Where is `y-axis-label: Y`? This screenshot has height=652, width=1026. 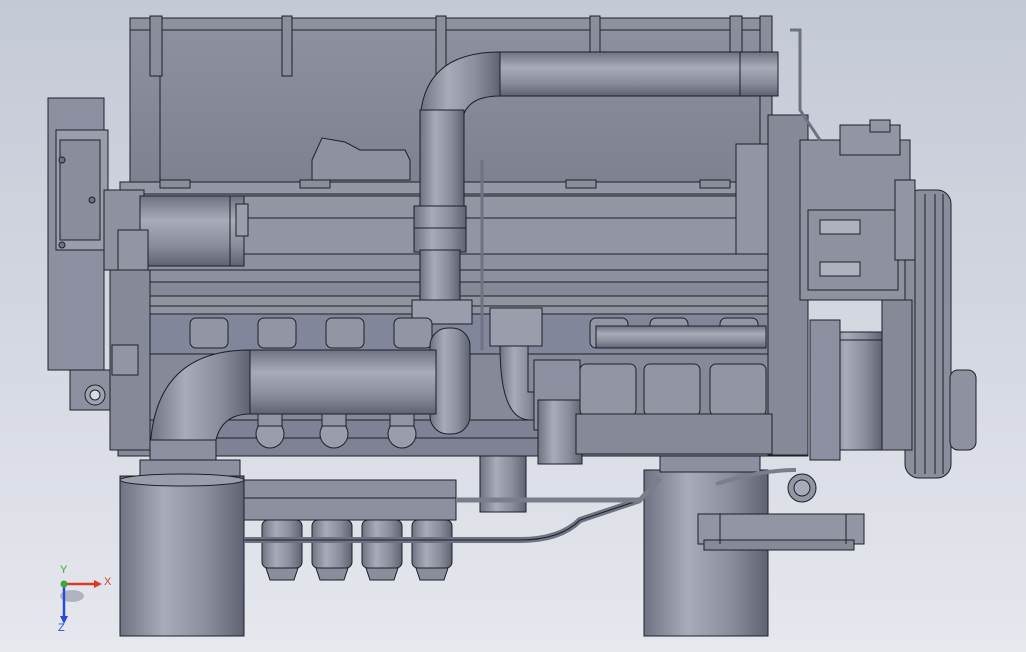 y-axis-label: Y is located at coordinates (64, 570).